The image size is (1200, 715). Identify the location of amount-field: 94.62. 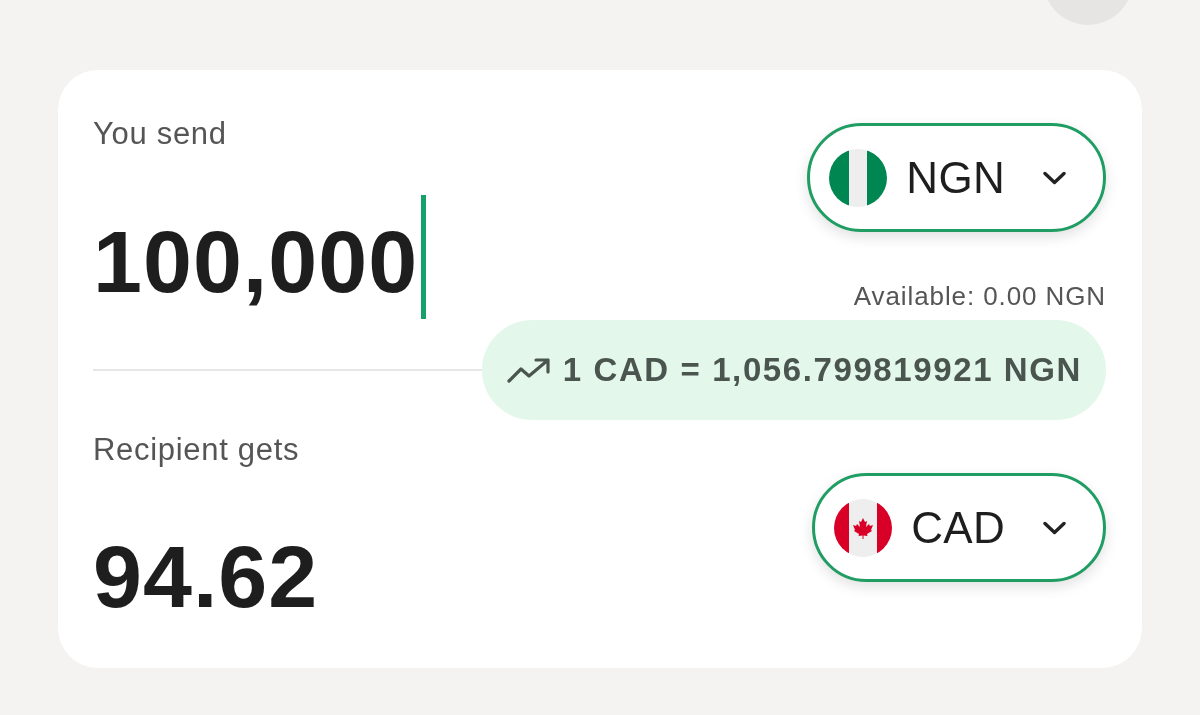
(206, 577).